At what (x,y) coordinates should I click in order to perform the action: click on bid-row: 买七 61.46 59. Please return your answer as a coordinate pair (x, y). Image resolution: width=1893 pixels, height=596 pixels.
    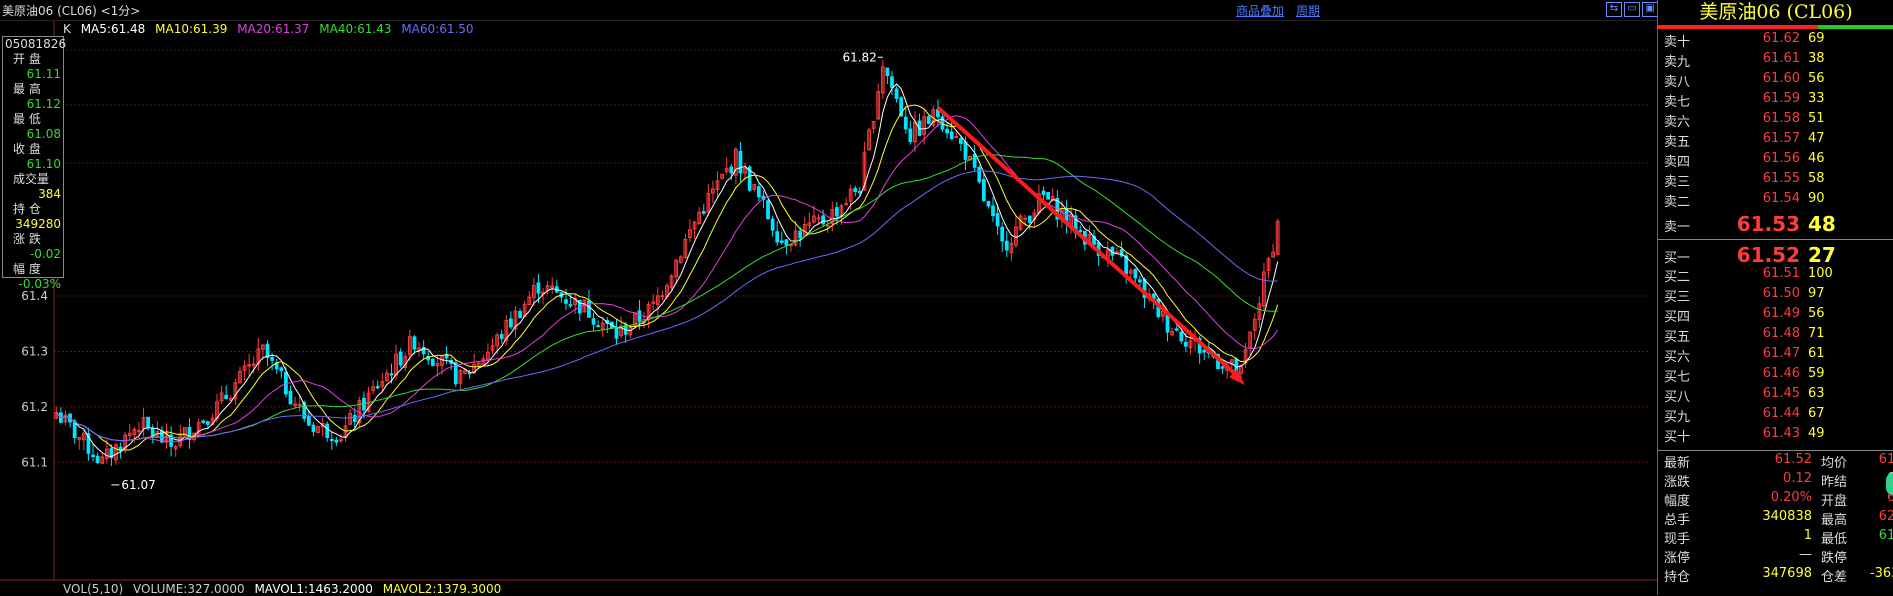
    Looking at the image, I should click on (1775, 376).